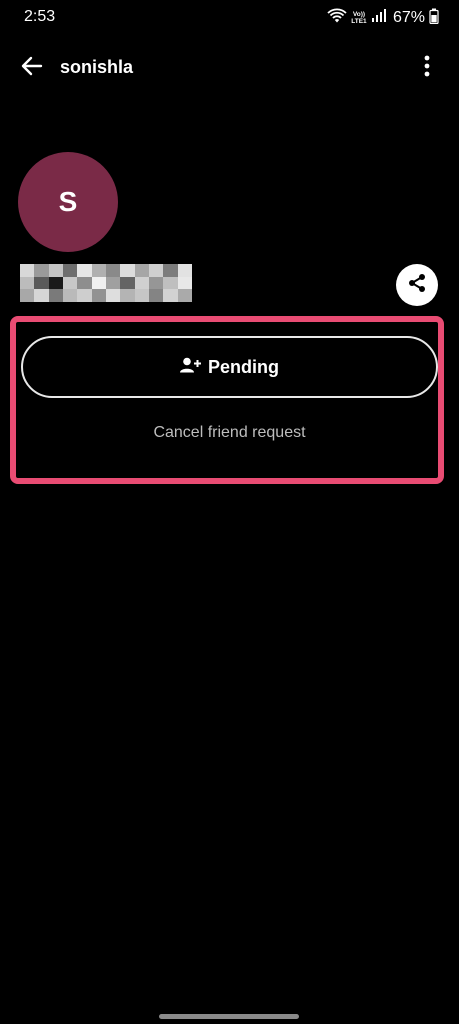 This screenshot has height=1024, width=459. Describe the element at coordinates (337, 18) in the screenshot. I see `wifi-icon` at that location.